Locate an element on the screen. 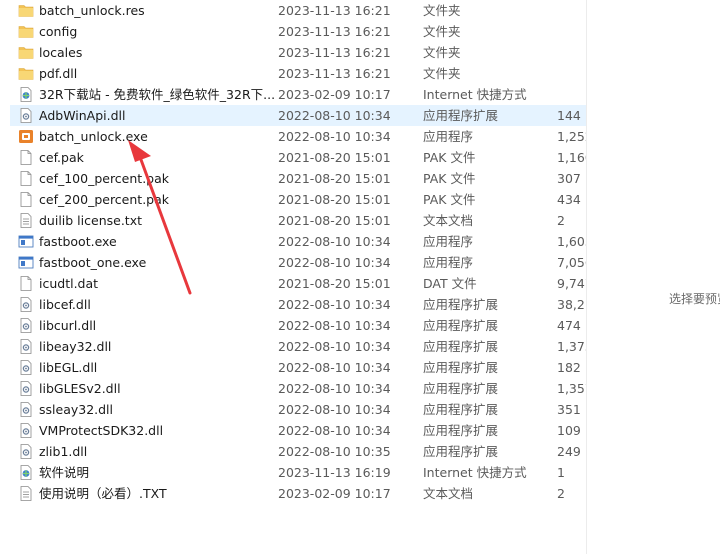 The width and height of the screenshot is (720, 554). file-icon is located at coordinates (26, 157).